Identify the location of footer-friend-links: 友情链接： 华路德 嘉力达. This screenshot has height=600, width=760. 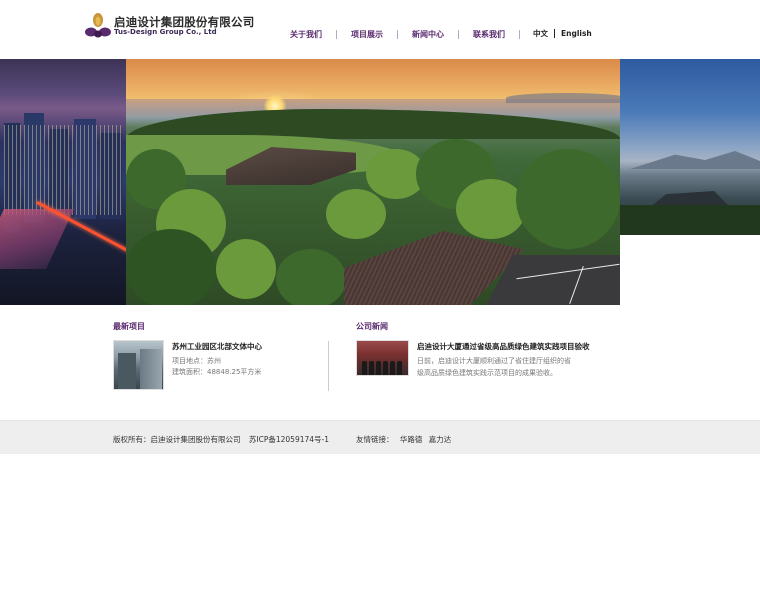
(403, 439).